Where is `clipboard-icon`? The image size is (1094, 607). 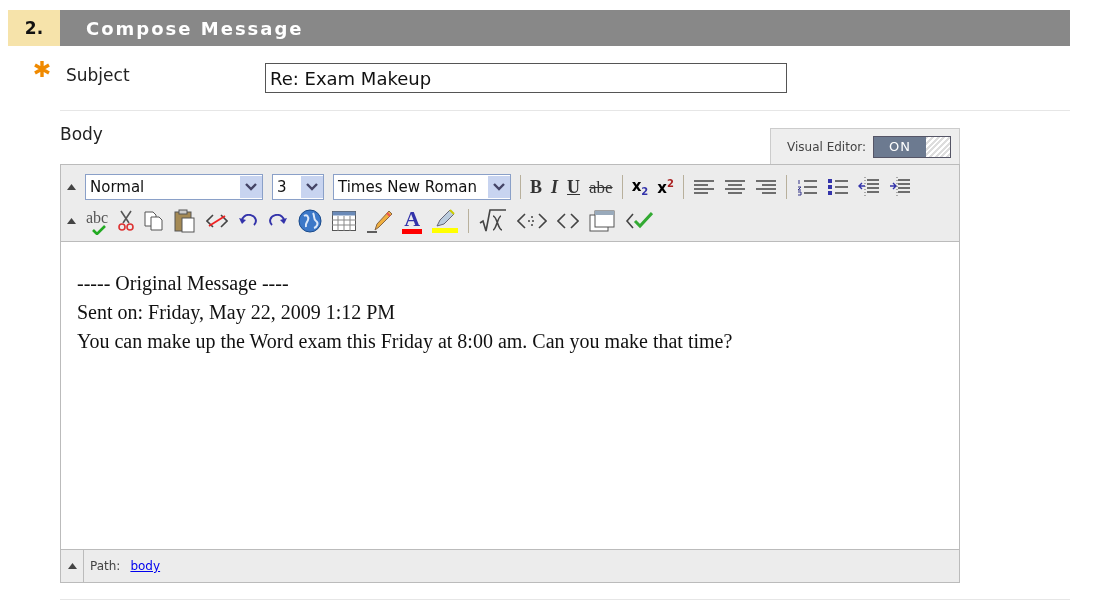
clipboard-icon is located at coordinates (185, 221).